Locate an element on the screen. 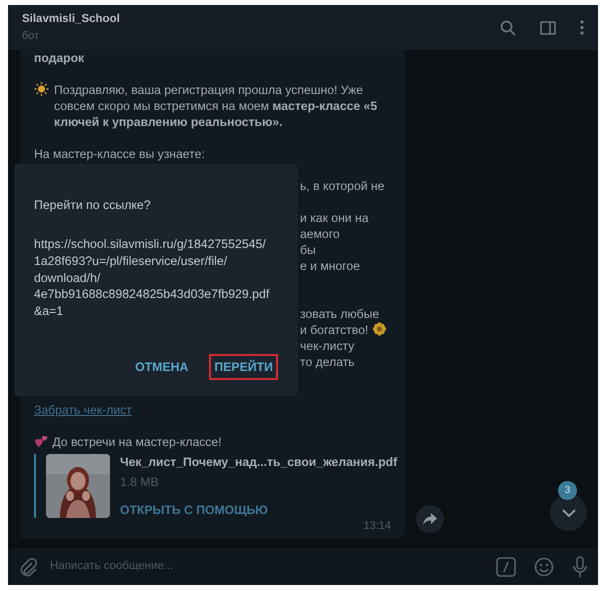 This screenshot has width=605, height=591. file-name: Чек_лист_Почему_над...ть_свои_желания.pdf is located at coordinates (259, 462).